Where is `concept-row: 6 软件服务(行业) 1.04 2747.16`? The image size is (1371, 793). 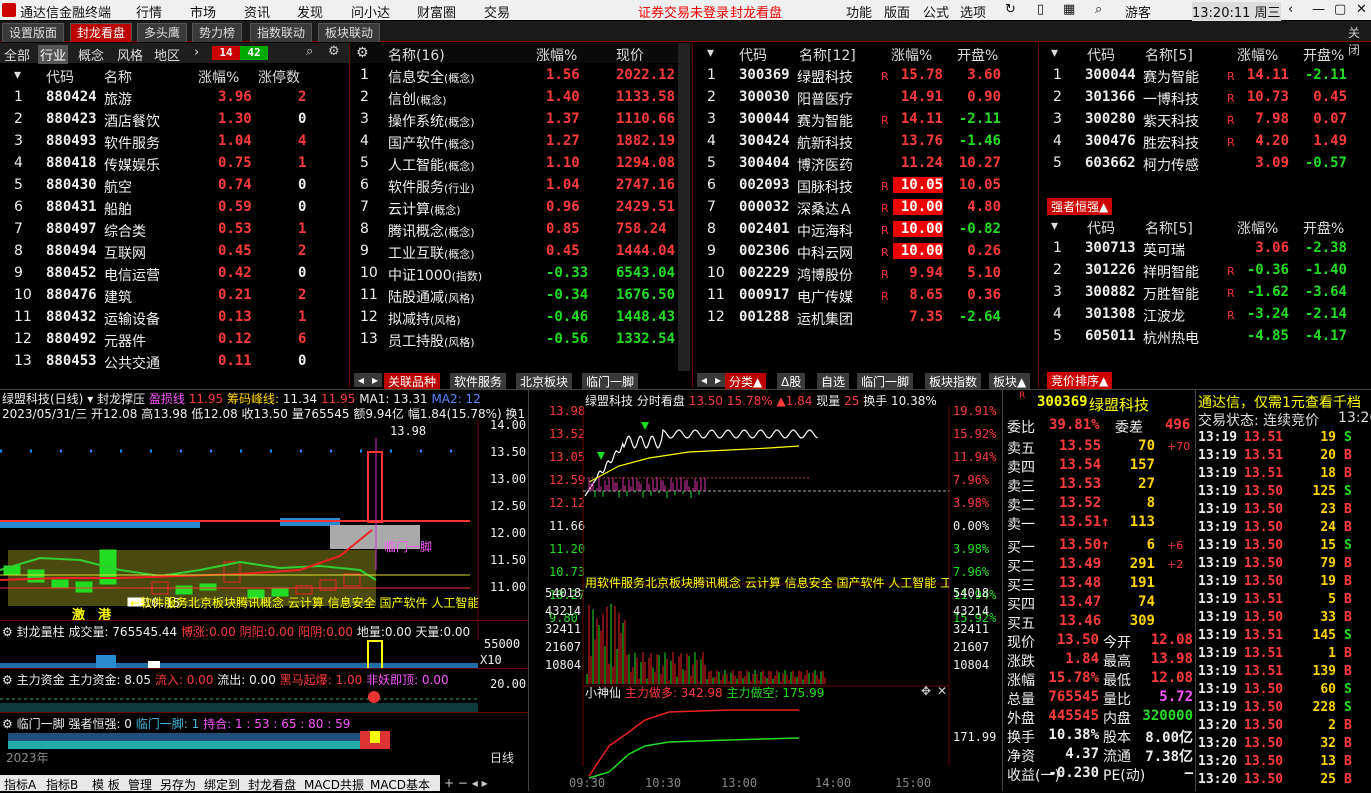 concept-row: 6 软件服务(行业) 1.04 2747.16 is located at coordinates (514, 186).